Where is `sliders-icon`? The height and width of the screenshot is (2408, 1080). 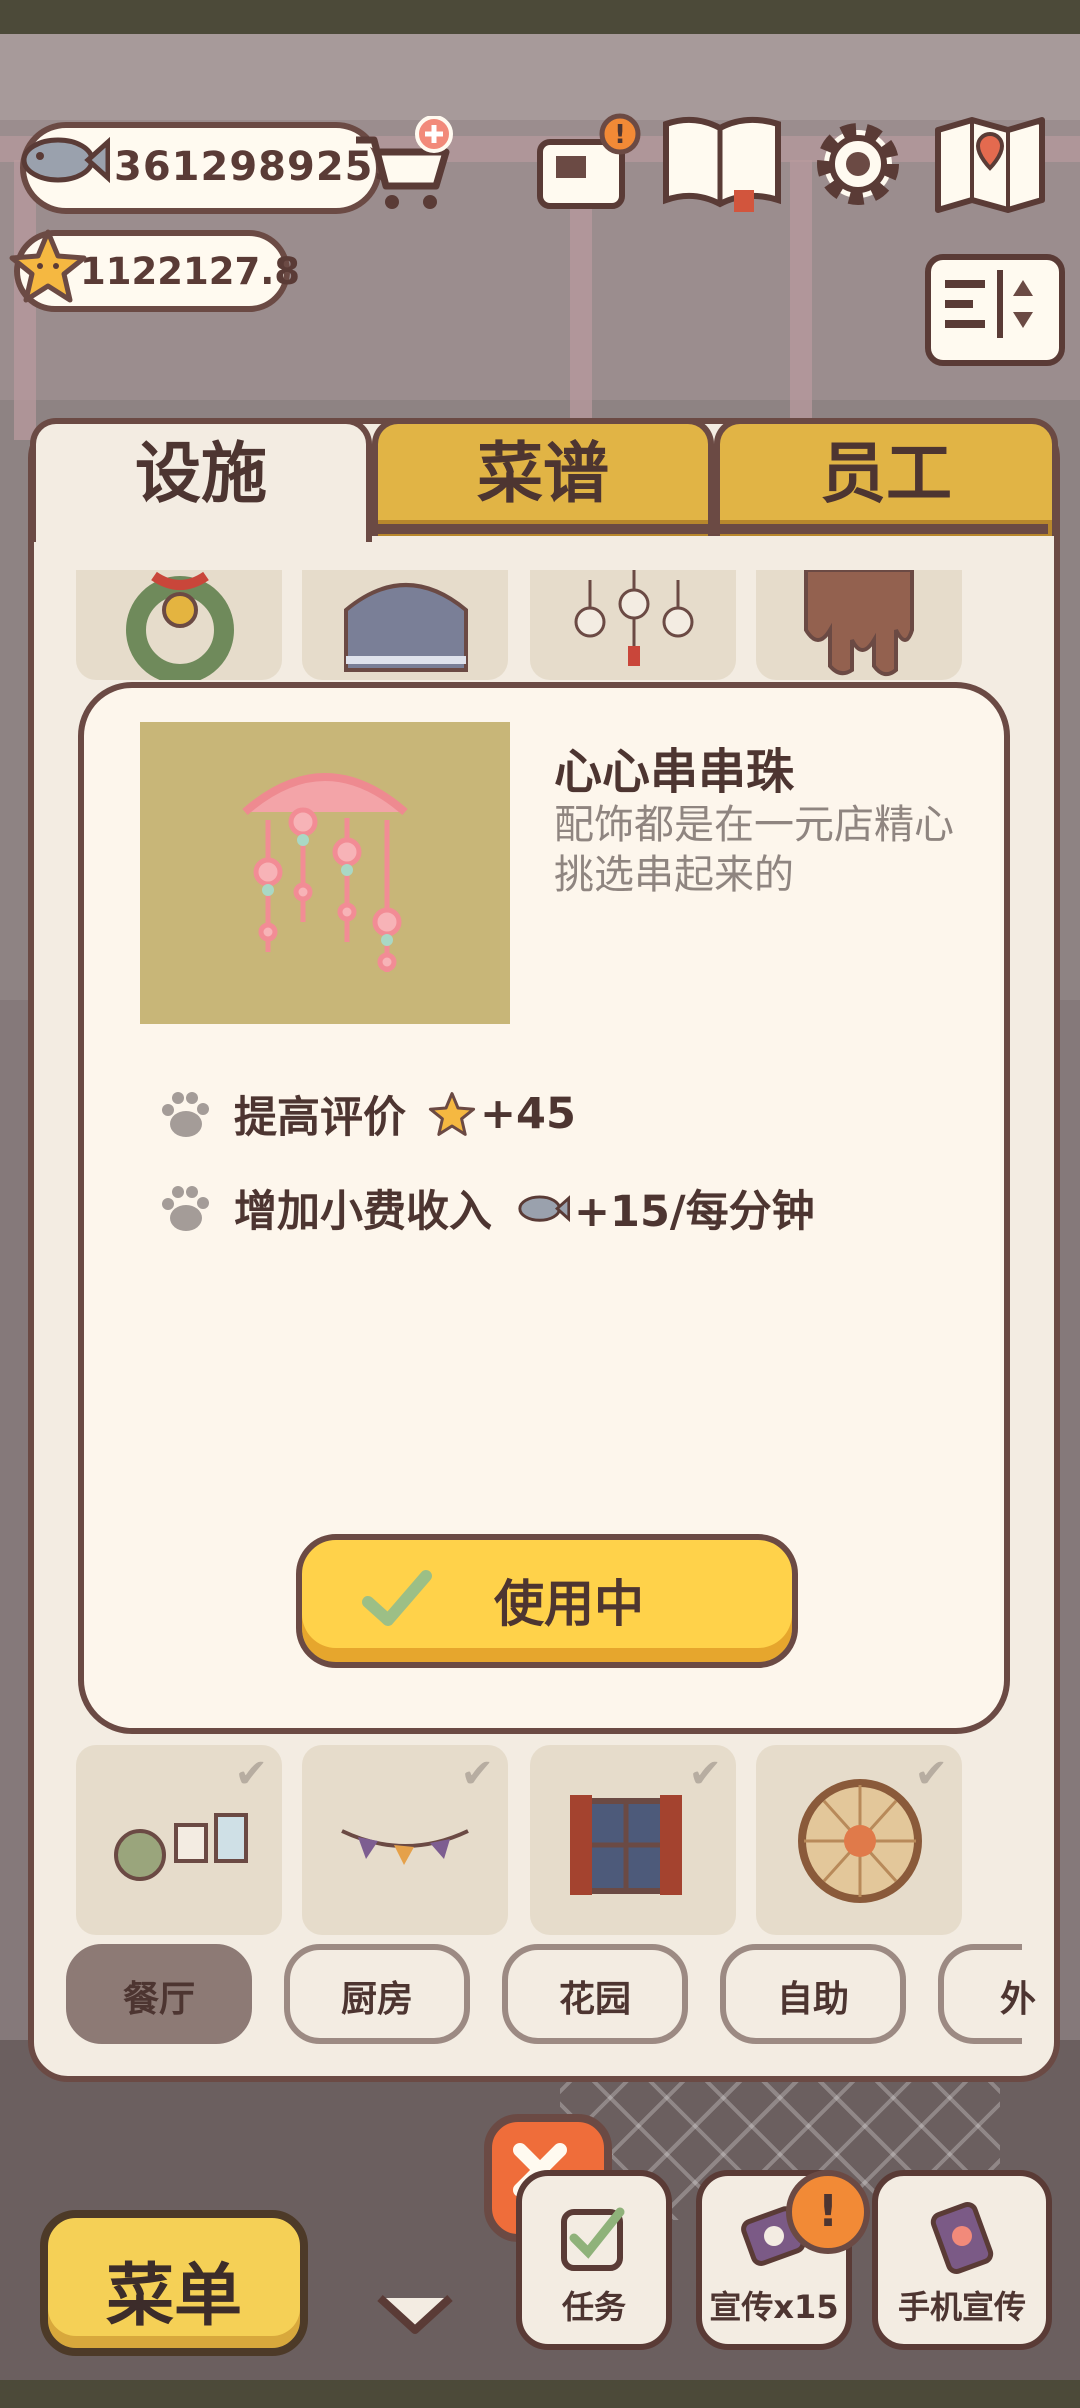 sliders-icon is located at coordinates (989, 304).